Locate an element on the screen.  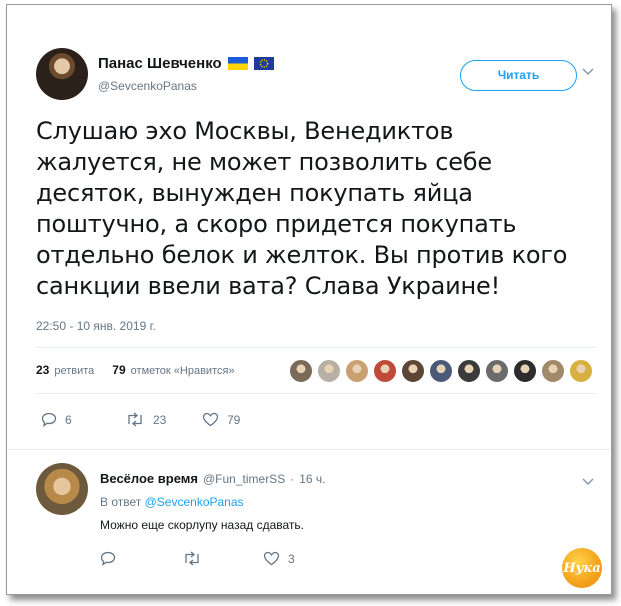
retweets-label: ретвита is located at coordinates (74, 371).